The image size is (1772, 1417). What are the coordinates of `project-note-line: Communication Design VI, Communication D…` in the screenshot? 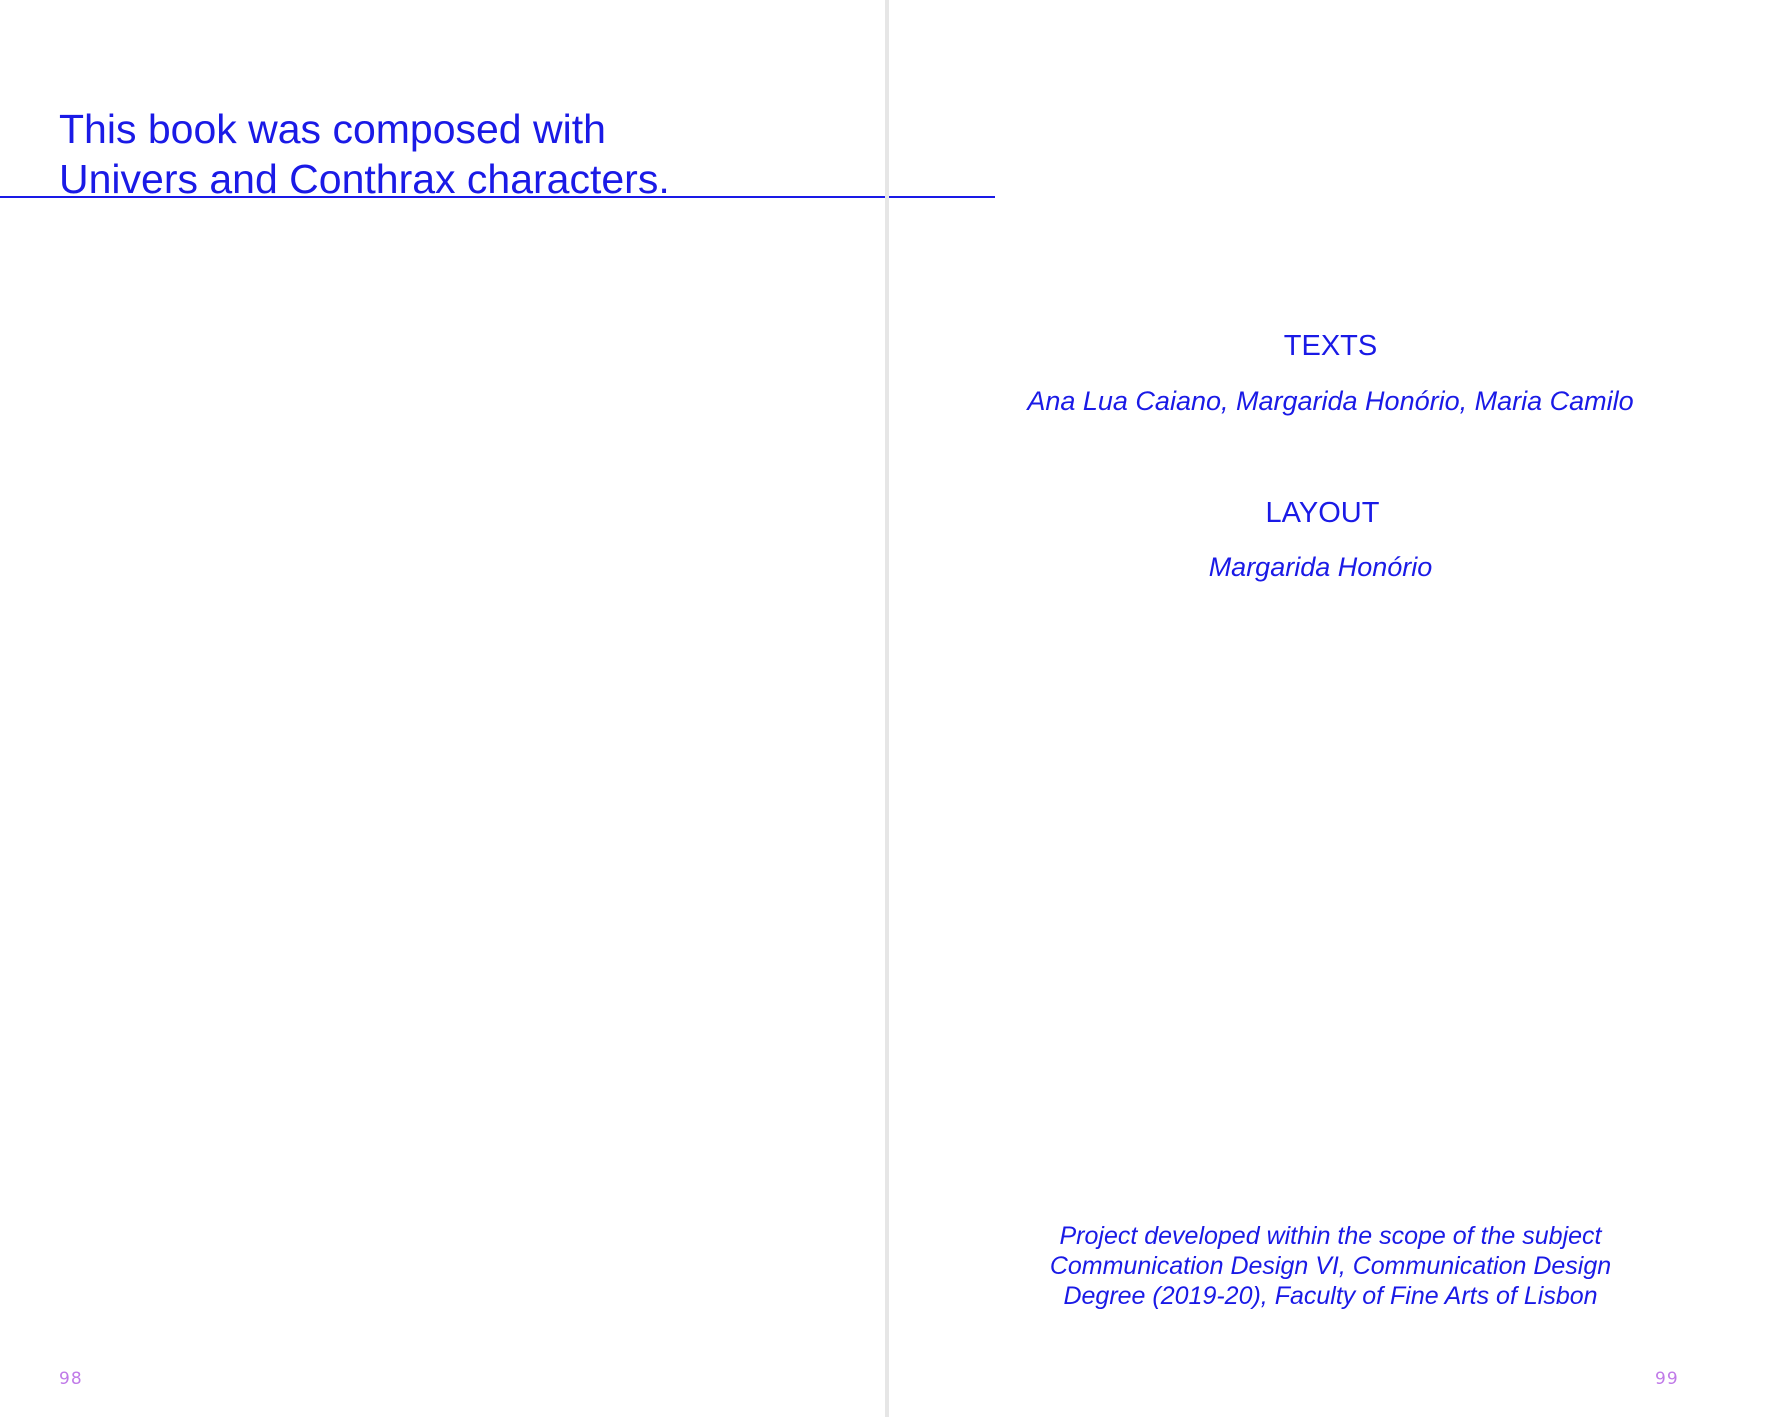 It's located at (1330, 1266).